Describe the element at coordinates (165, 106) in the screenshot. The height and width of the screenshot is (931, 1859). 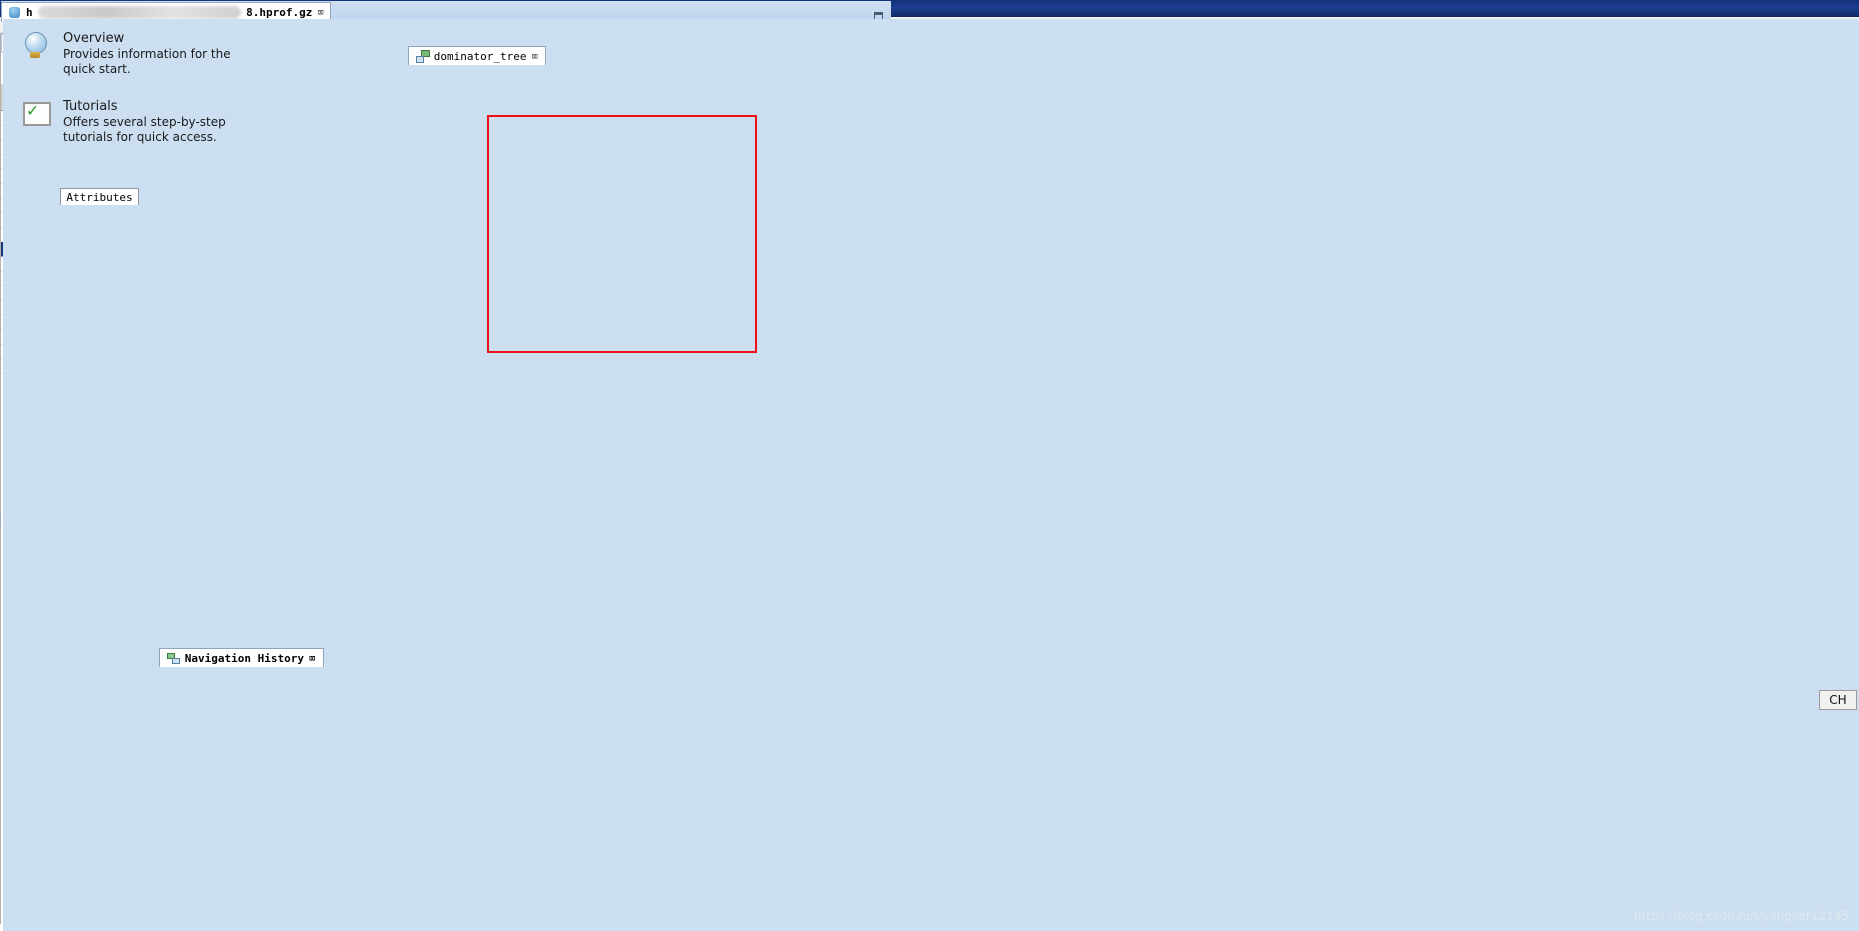
I see `welcome-tutorials-title: Tutorials` at that location.